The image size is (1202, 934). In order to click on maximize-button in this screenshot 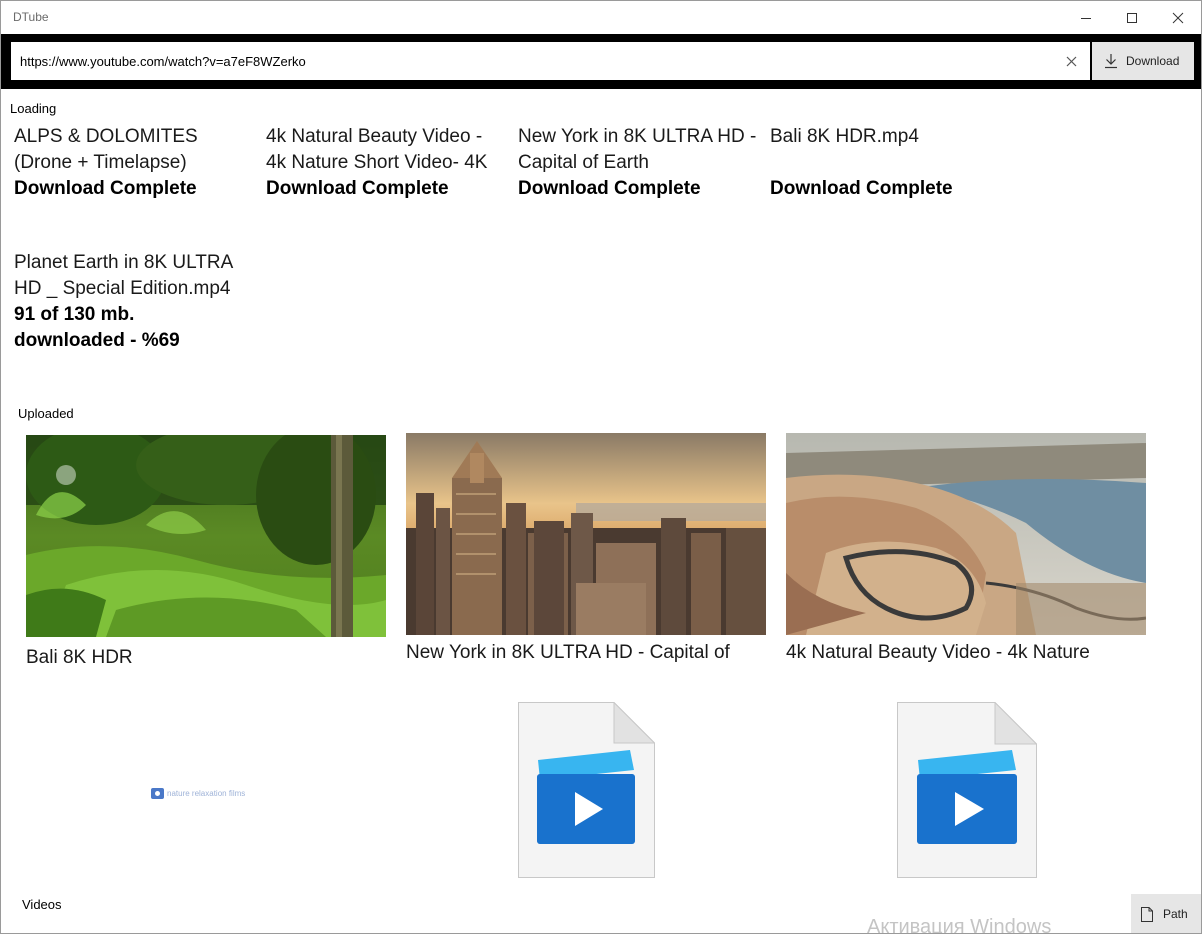, I will do `click(1132, 17)`.